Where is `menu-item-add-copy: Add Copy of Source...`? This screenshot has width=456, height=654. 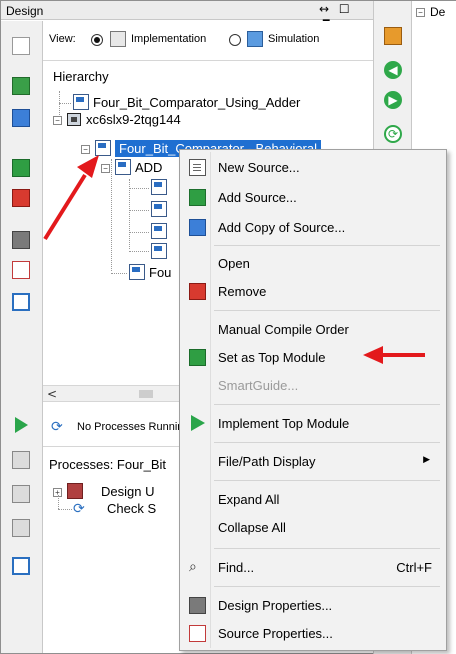 menu-item-add-copy: Add Copy of Source... is located at coordinates (313, 227).